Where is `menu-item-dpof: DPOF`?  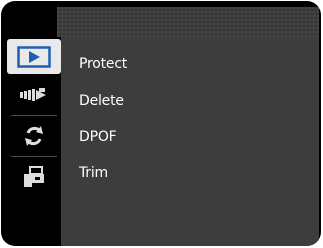
menu-item-dpof: DPOF is located at coordinates (98, 137).